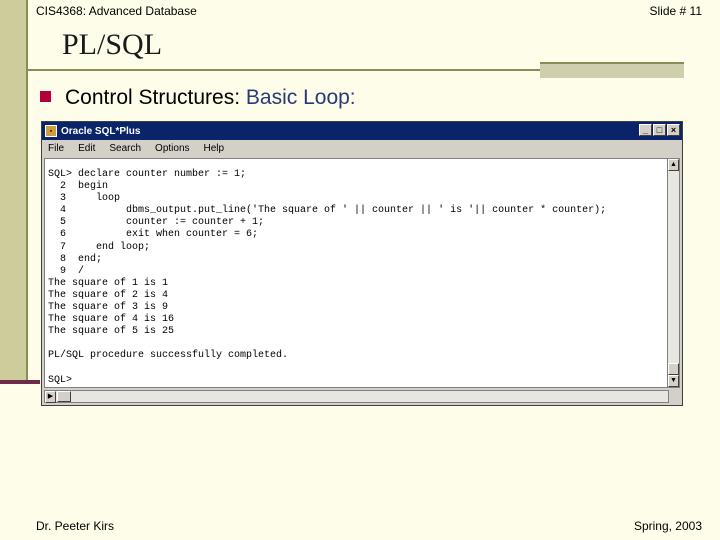  I want to click on sql-prompt: SQL>, so click(60, 380).